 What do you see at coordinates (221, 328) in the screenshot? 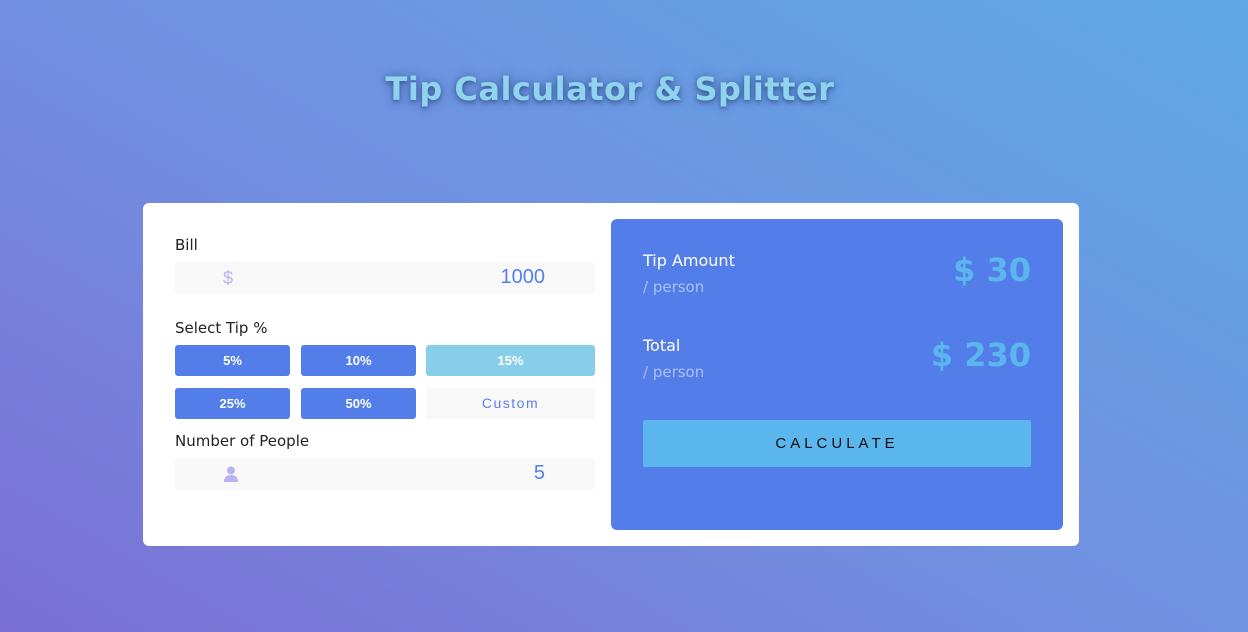
I see `tip-label: Select Tip %` at bounding box center [221, 328].